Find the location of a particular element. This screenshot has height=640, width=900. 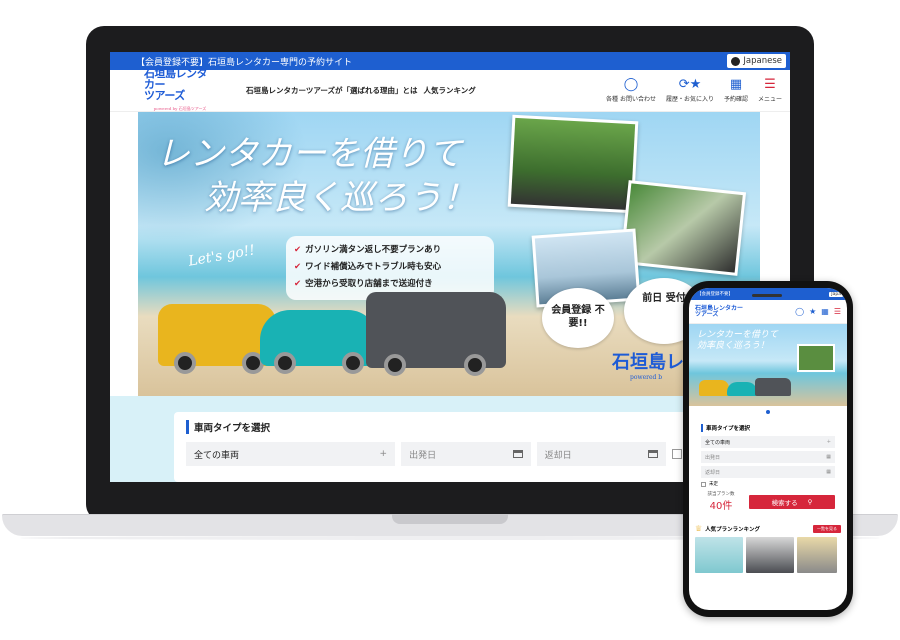

reservation-check-button: ▦ 予約確認 is located at coordinates (735, 90).